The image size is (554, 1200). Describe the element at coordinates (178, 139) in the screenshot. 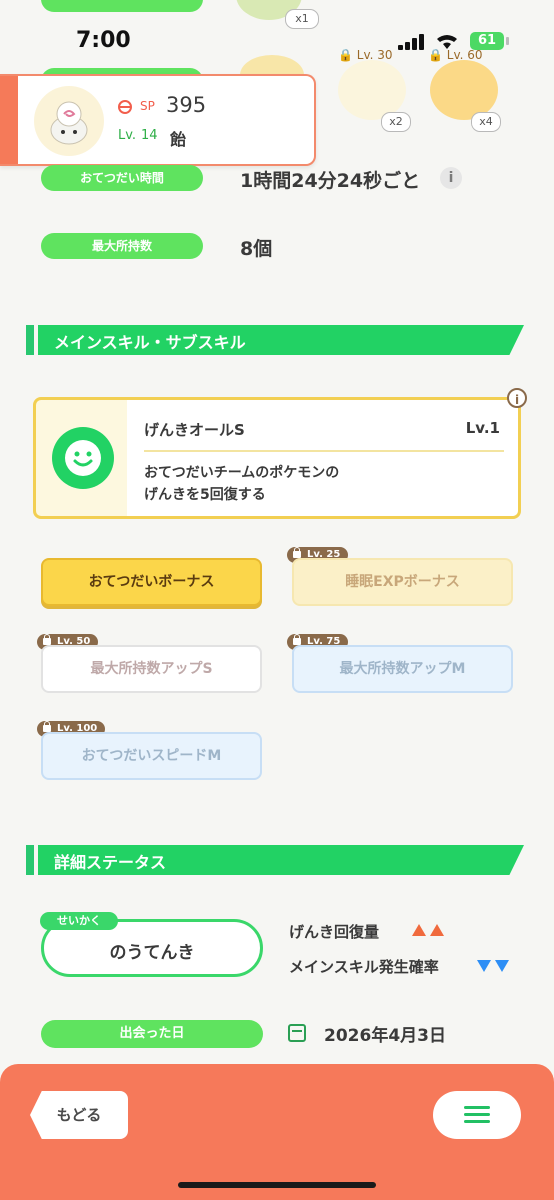

I see `pokemon-nickname: 飴` at that location.